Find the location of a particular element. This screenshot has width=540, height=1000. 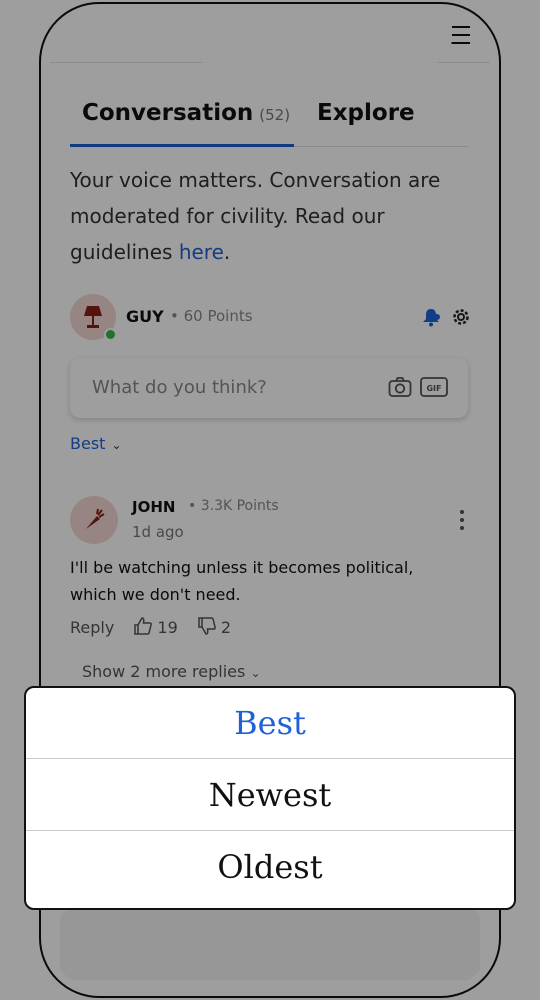

conversation-count: (52) is located at coordinates (275, 115).